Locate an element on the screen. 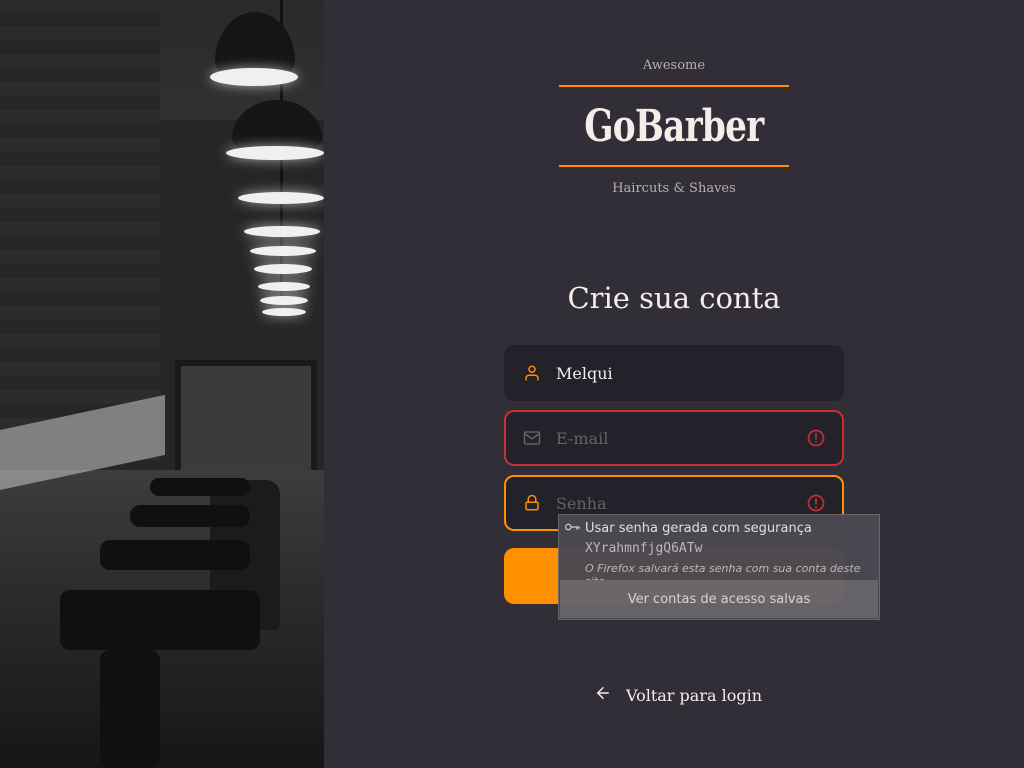 This screenshot has width=1024, height=768. mail-icon is located at coordinates (532, 438).